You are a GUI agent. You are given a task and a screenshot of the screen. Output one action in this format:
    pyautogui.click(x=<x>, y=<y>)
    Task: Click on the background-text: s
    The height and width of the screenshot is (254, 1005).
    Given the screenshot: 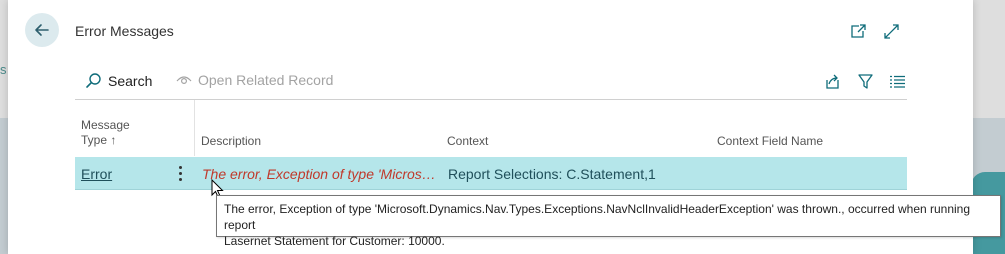 What is the action you would take?
    pyautogui.click(x=3, y=69)
    